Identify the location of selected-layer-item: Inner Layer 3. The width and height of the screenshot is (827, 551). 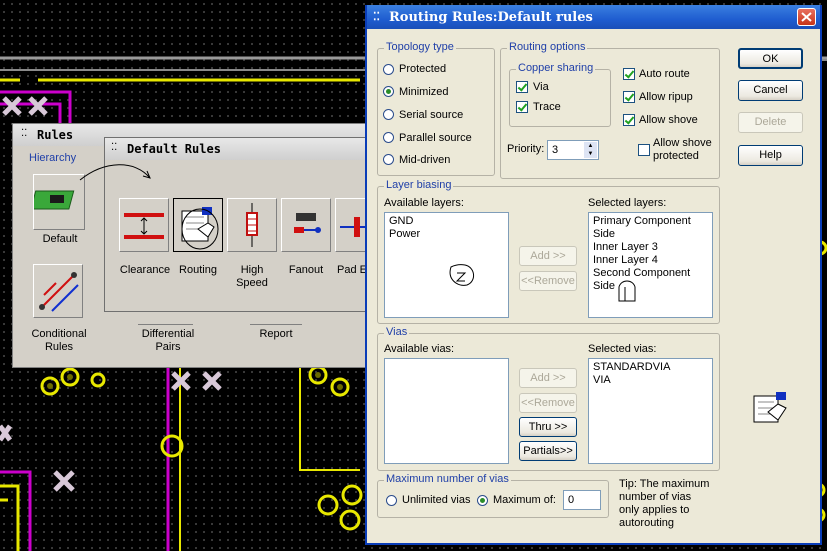
(650, 247).